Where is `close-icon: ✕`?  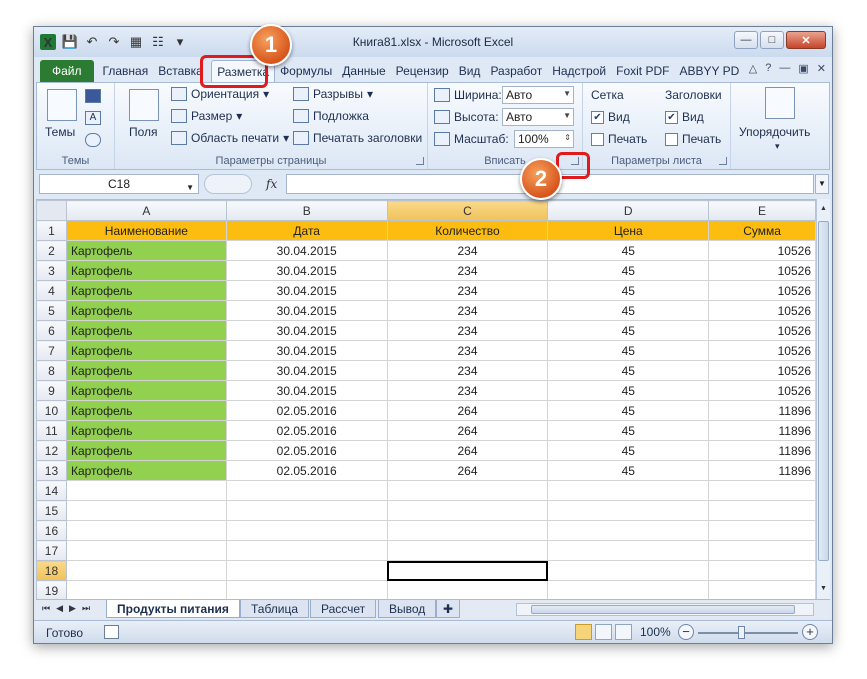
close-icon: ✕ is located at coordinates (806, 40).